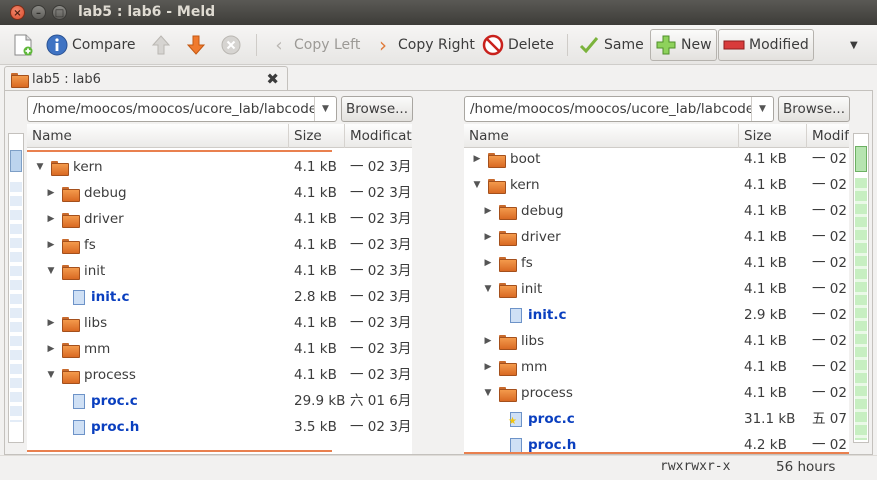  I want to click on right-column-size: Size, so click(773, 136).